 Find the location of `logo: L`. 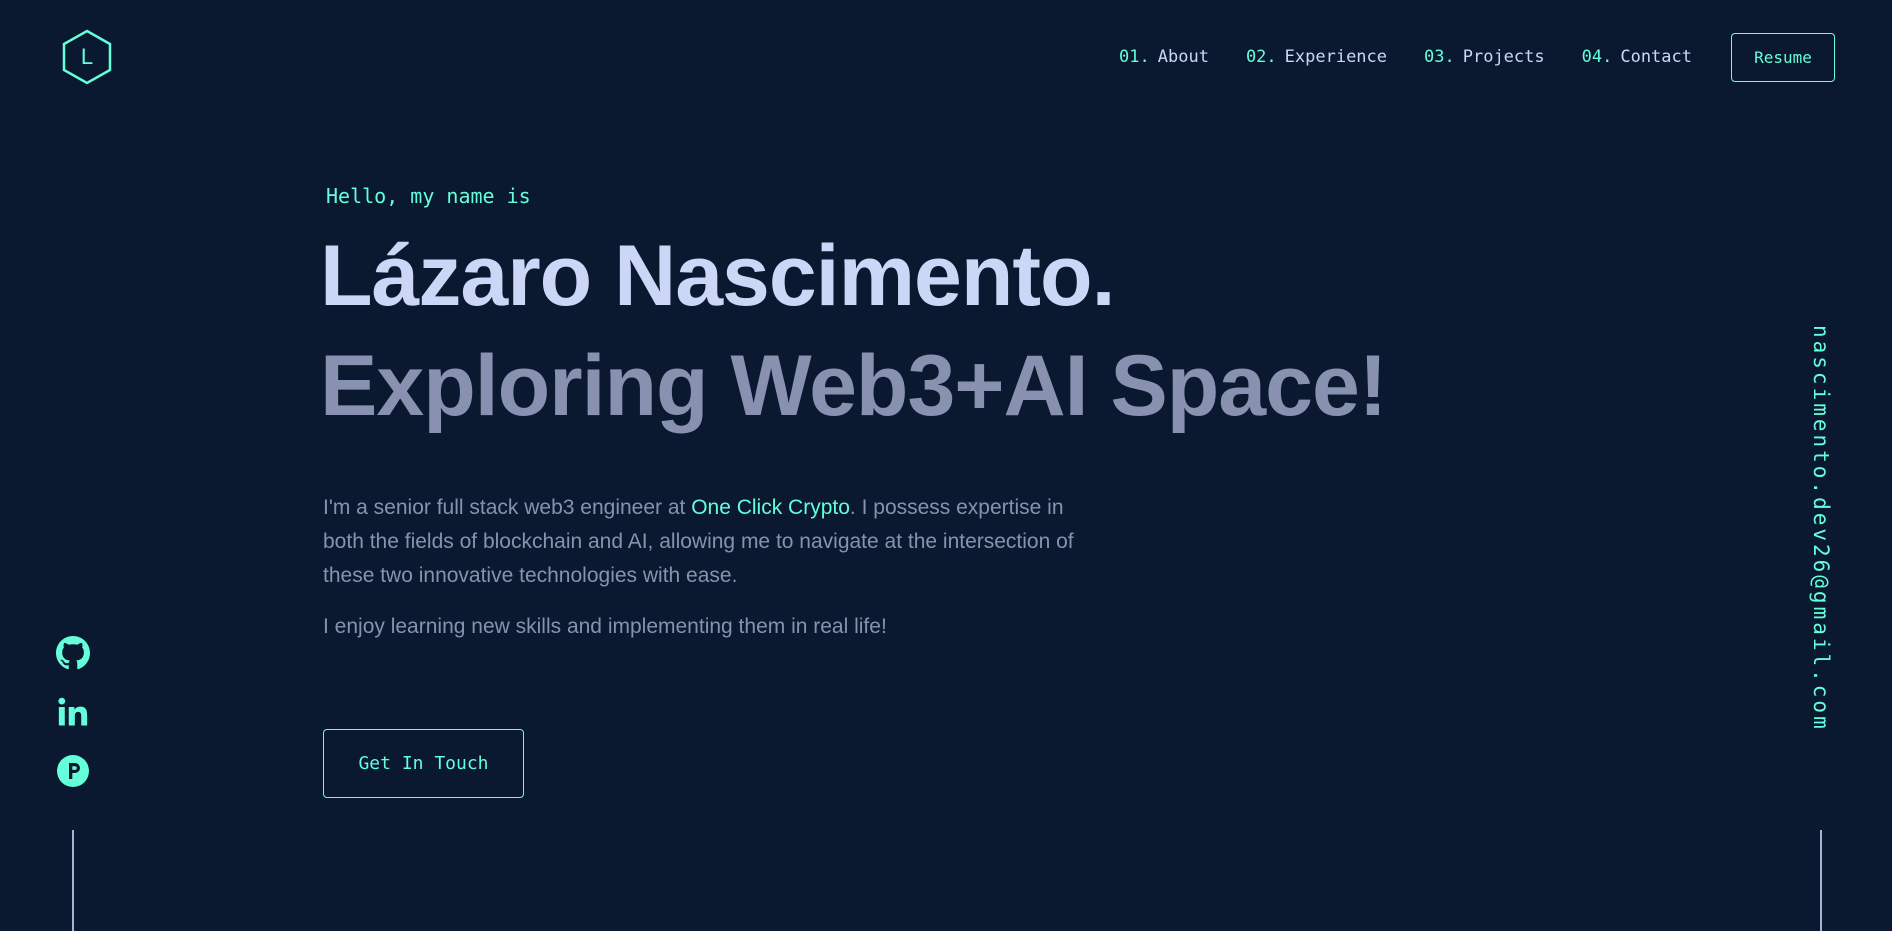

logo: L is located at coordinates (87, 57).